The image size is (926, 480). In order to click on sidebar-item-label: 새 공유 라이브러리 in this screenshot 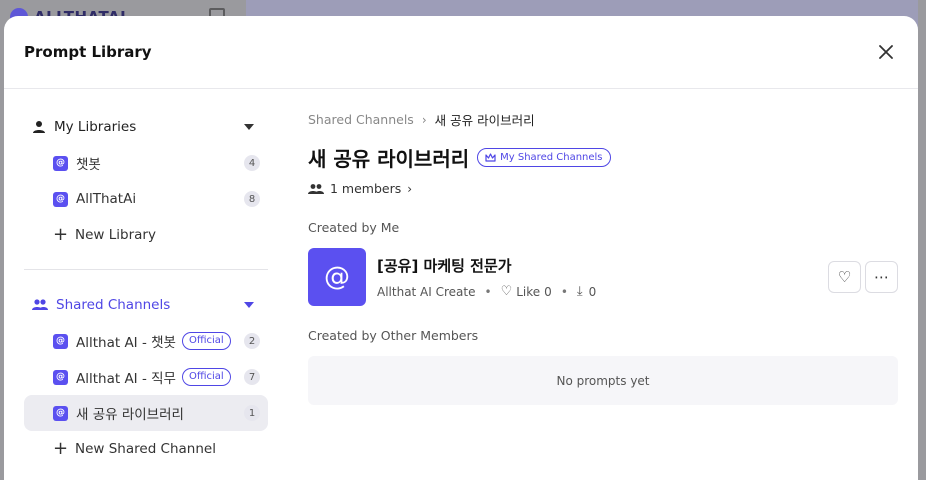, I will do `click(130, 415)`.